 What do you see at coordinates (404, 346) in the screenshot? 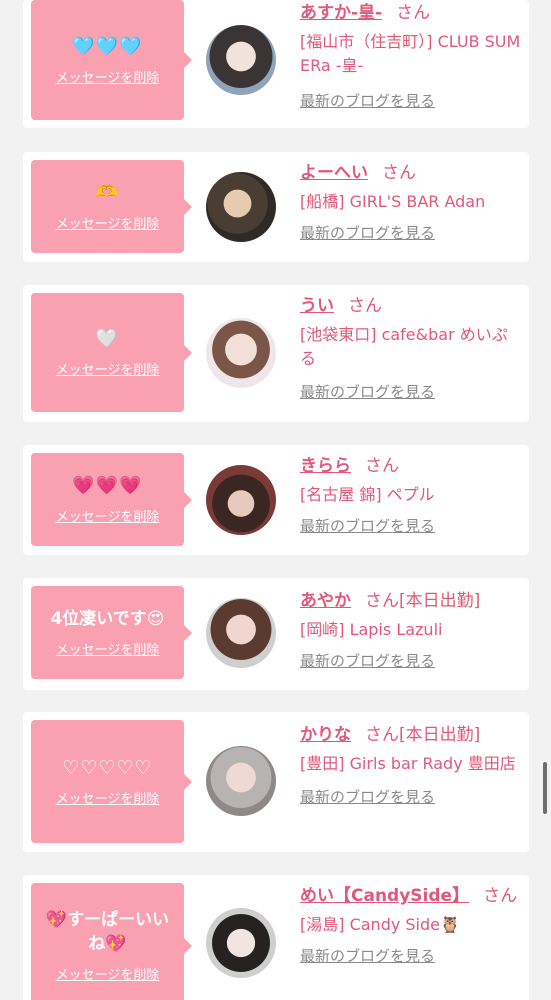
I see `shop-label: [池袋東口] cafe&bar めいぷる` at bounding box center [404, 346].